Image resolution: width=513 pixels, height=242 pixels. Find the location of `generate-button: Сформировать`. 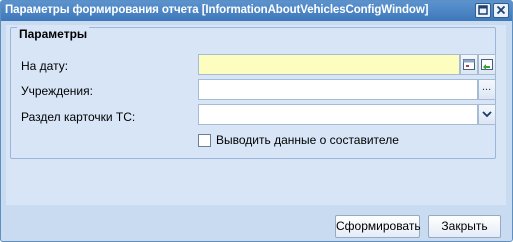

generate-button: Сформировать is located at coordinates (378, 226).